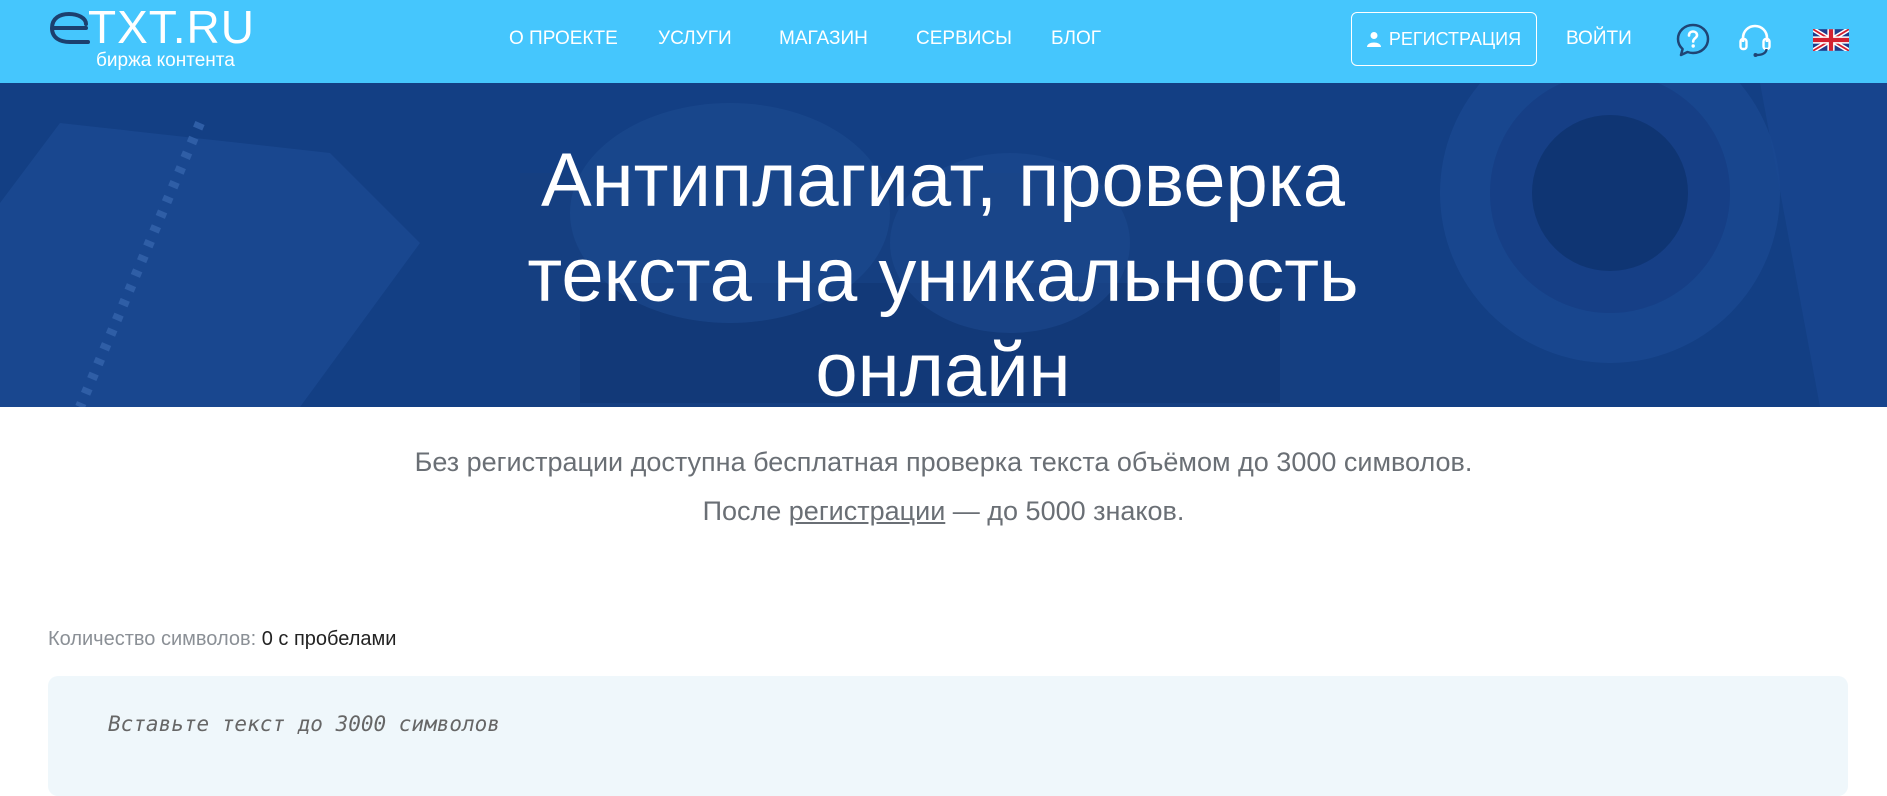  What do you see at coordinates (1693, 40) in the screenshot?
I see `help-icon` at bounding box center [1693, 40].